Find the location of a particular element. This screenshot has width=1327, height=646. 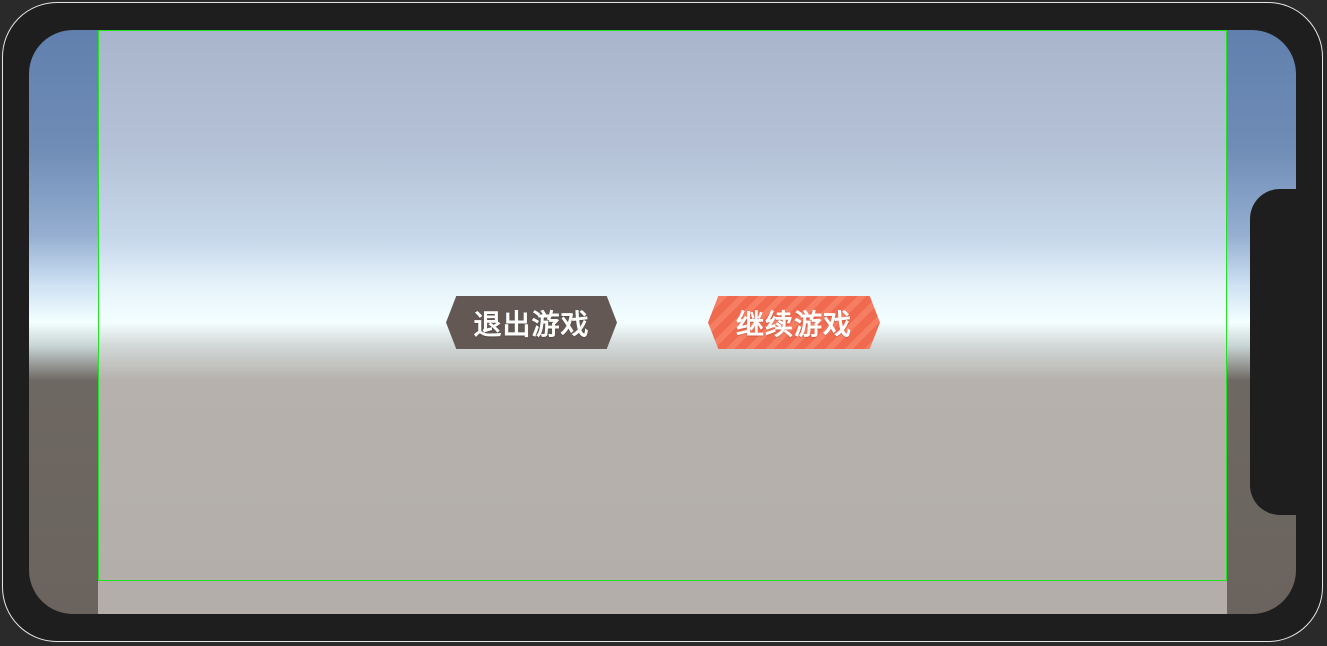

exit-game-label: 退出游戏 is located at coordinates (531, 324).